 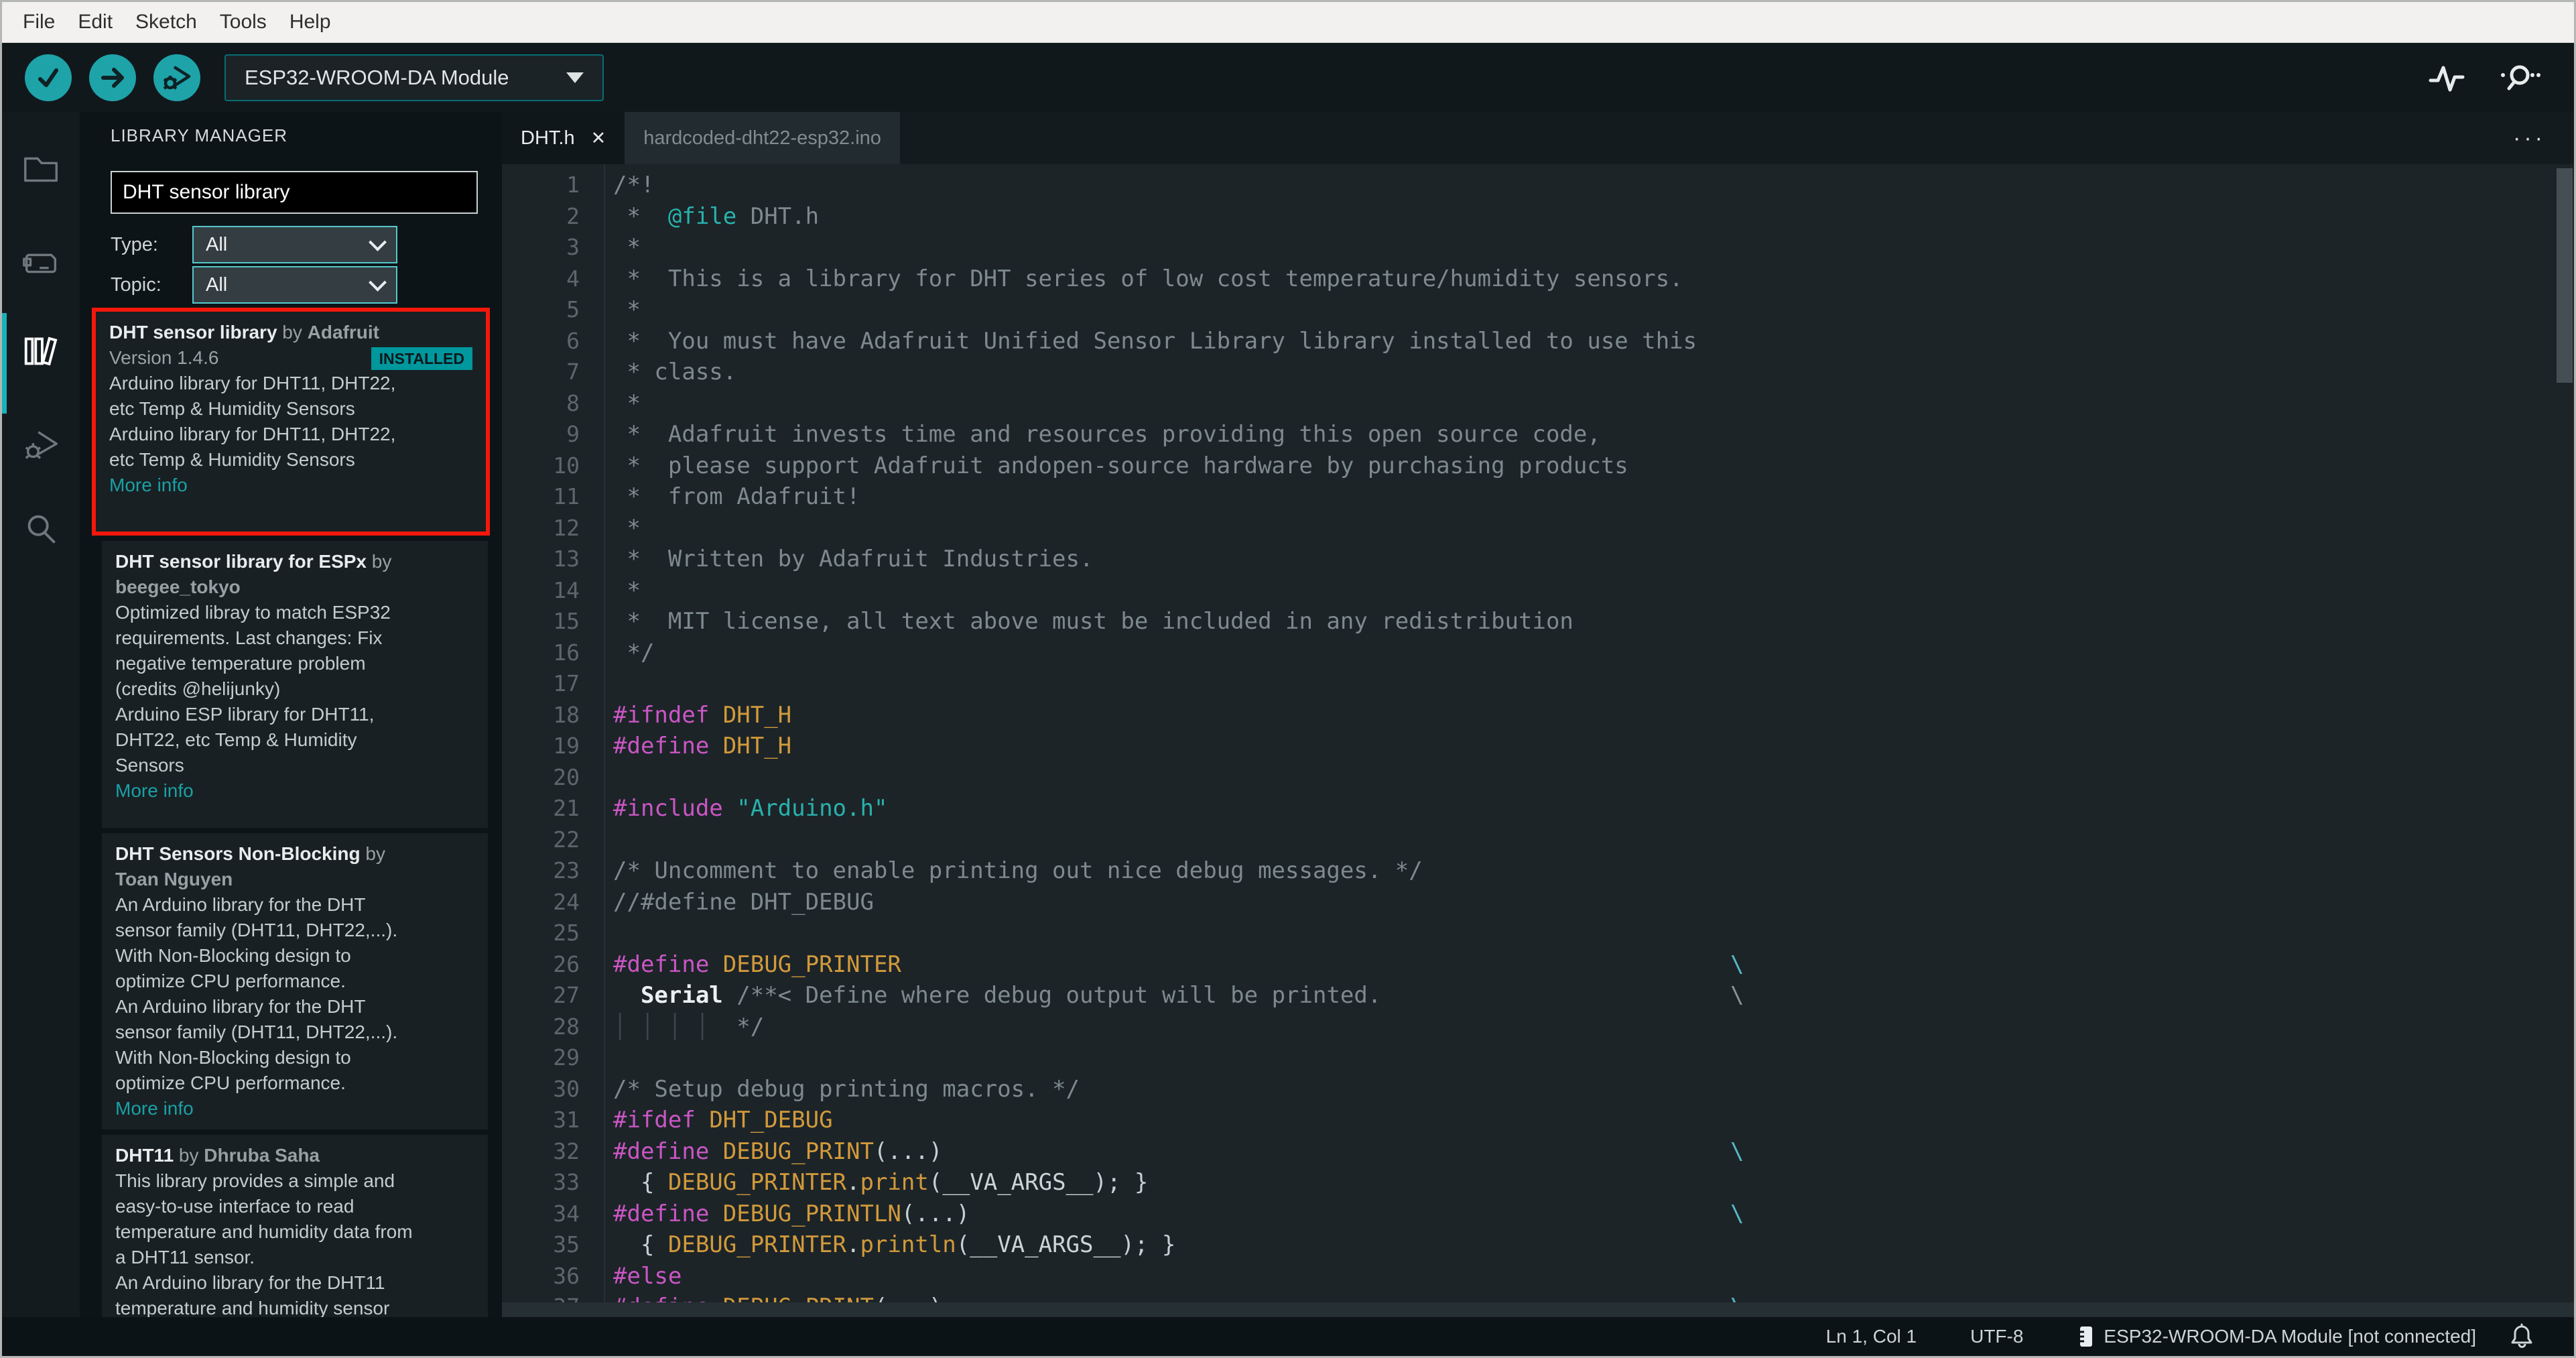 I want to click on code-line: //#define DHT_DEBUG, so click(x=1583, y=902).